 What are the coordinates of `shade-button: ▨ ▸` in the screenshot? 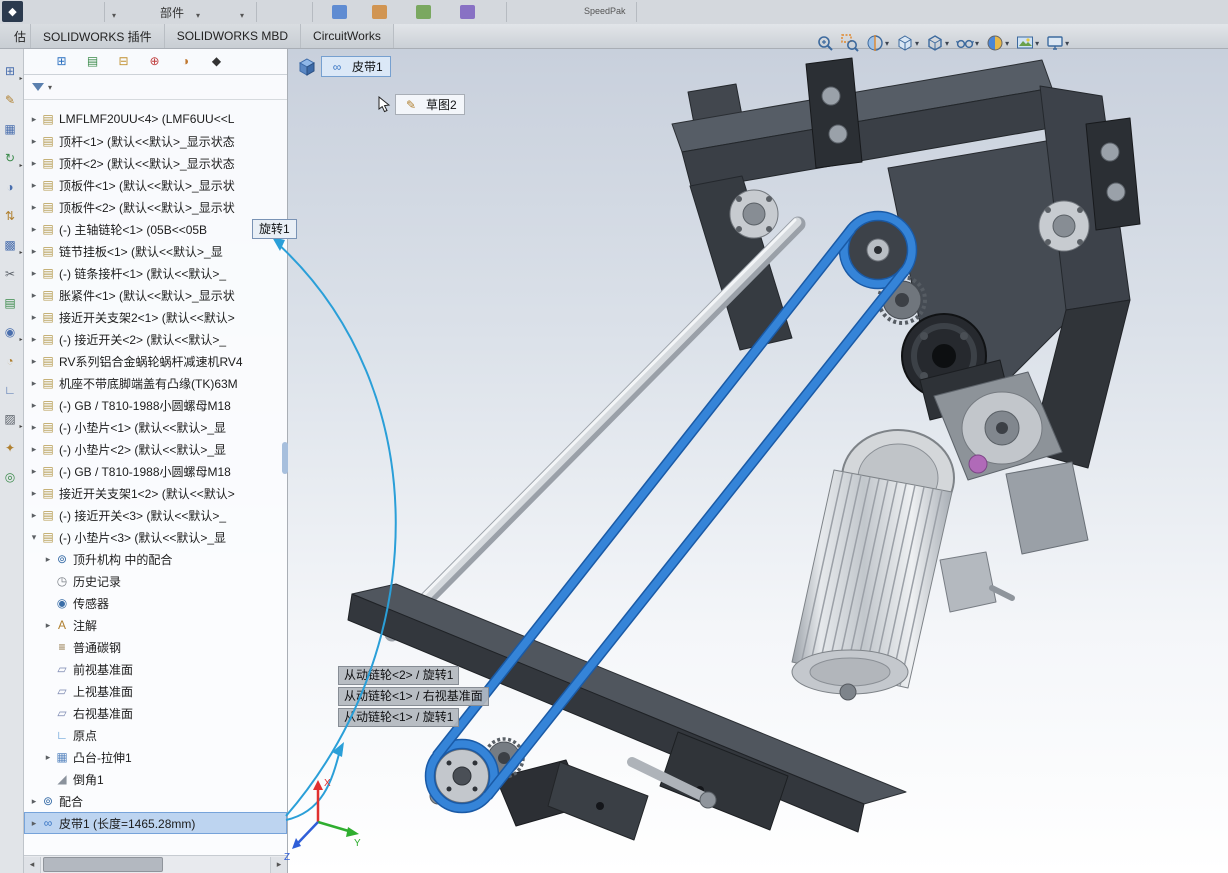 It's located at (11, 418).